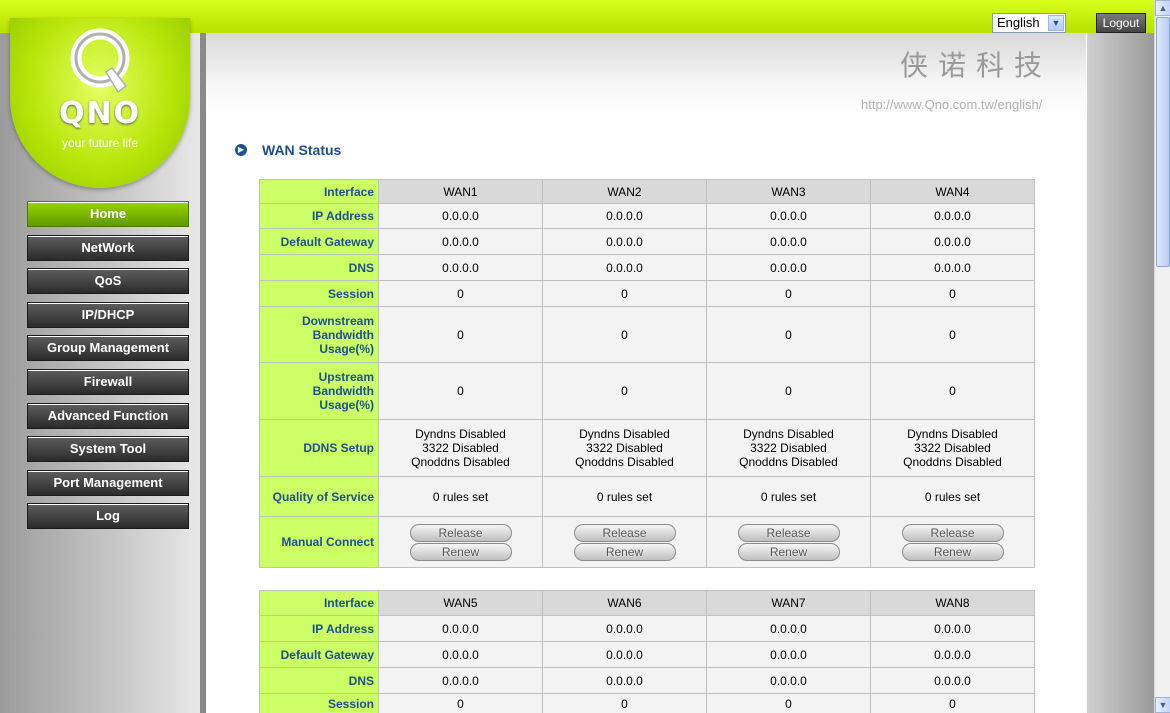  What do you see at coordinates (100, 61) in the screenshot?
I see `q-logo-icon` at bounding box center [100, 61].